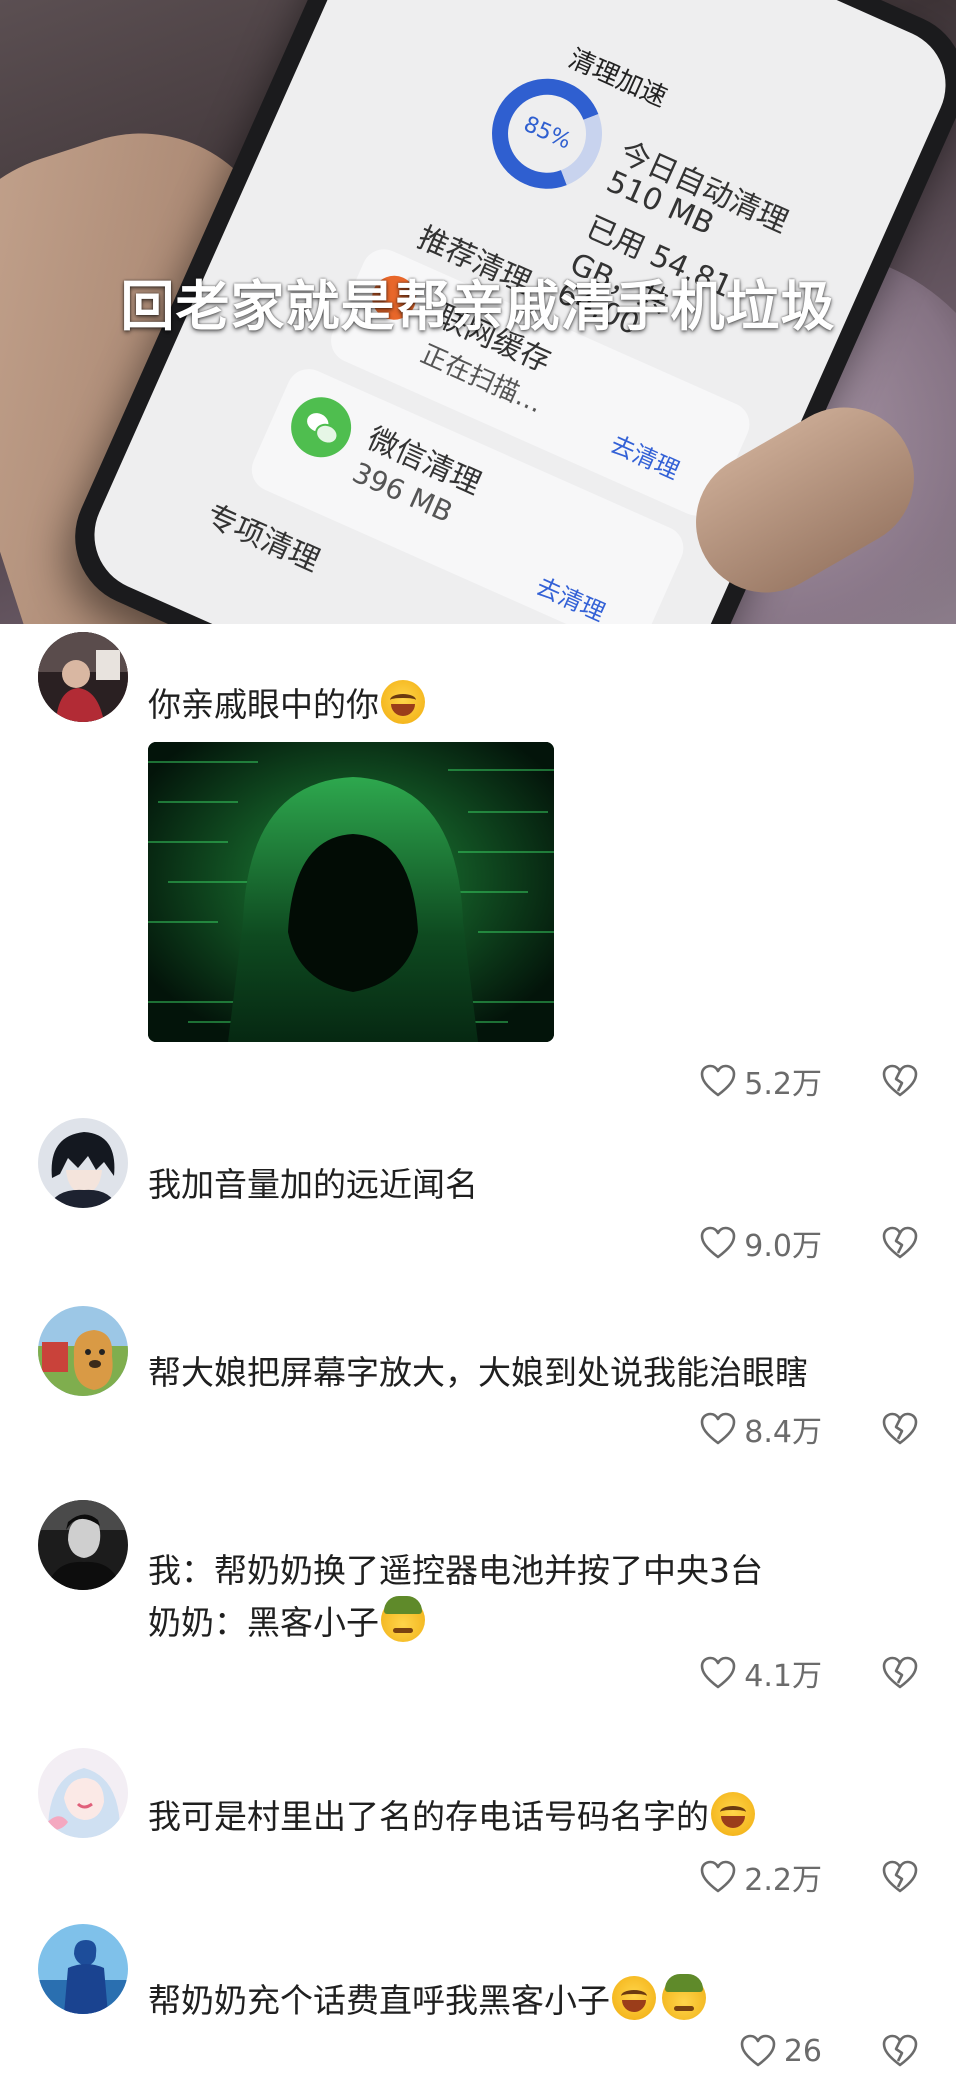 This screenshot has width=956, height=2089. Describe the element at coordinates (428, 1816) in the screenshot. I see `comment-body: 我可是村里出了名的存电话号码名字的` at that location.